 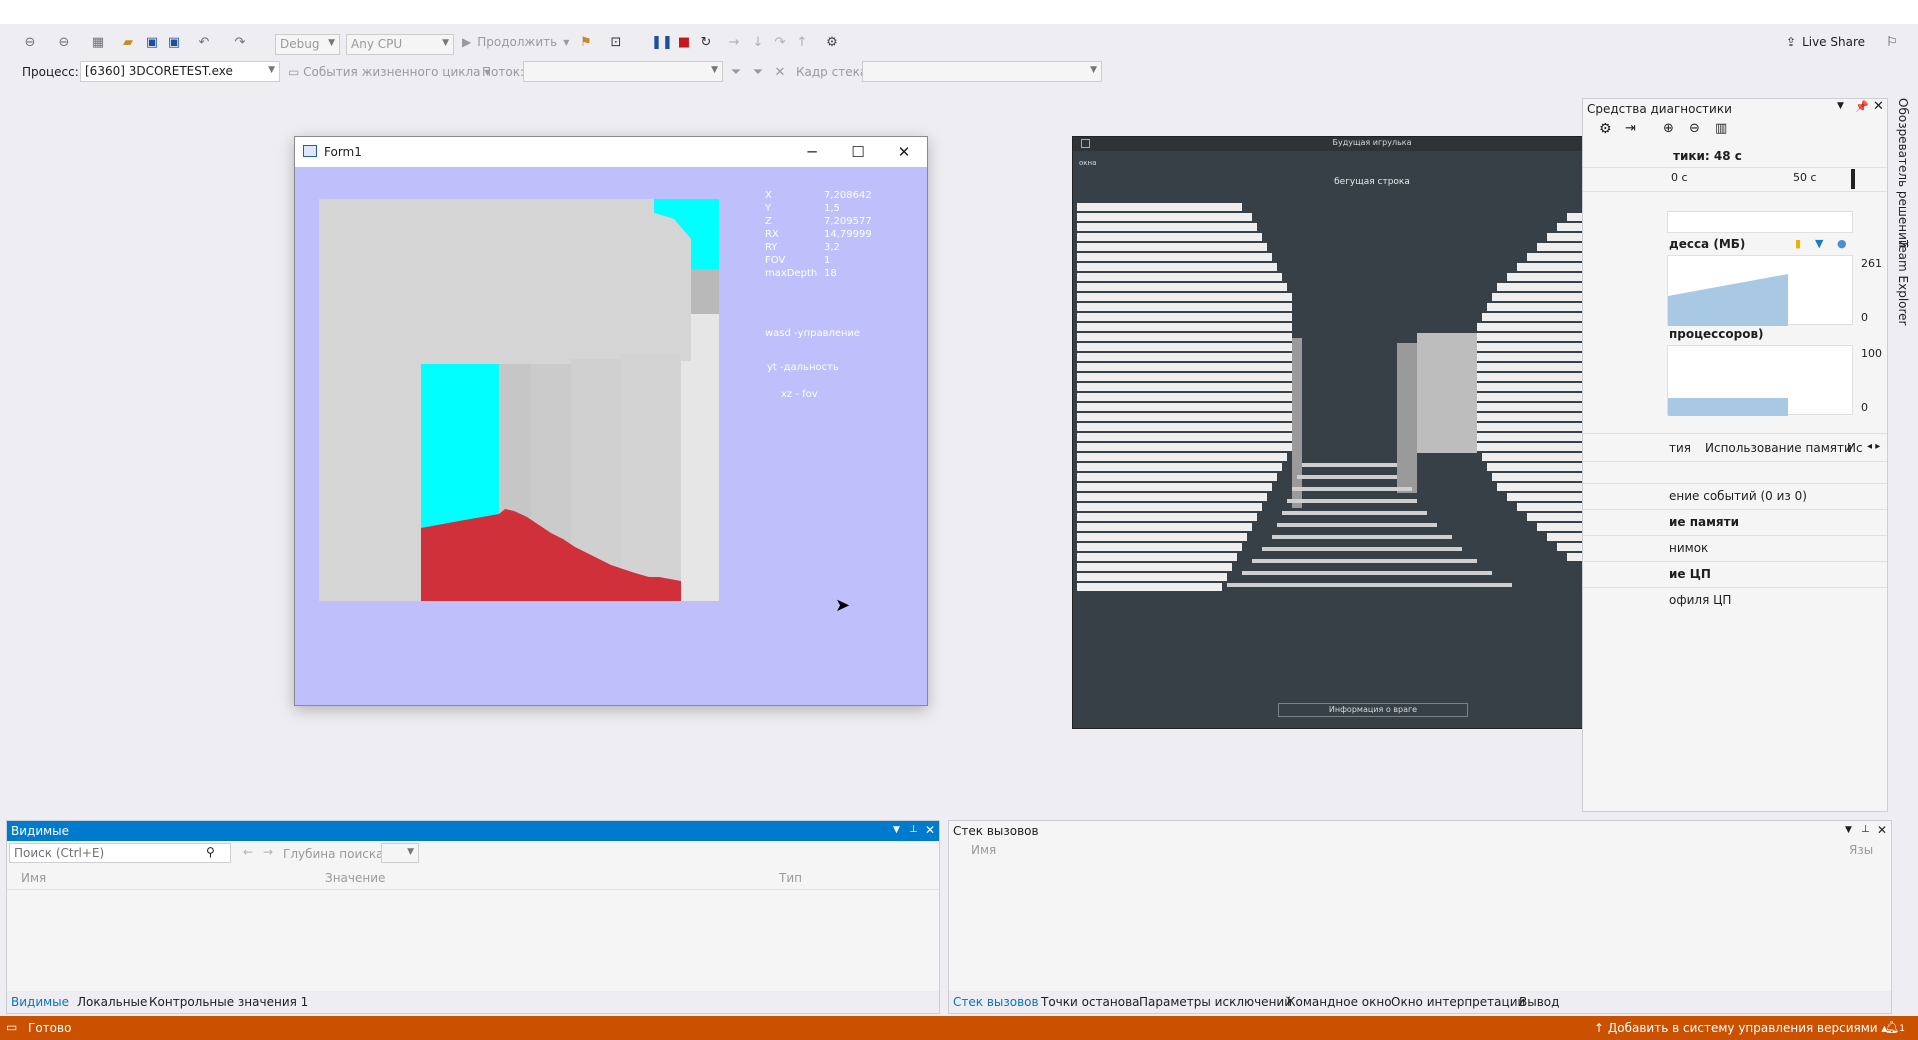 I want to click on lifecycle-label: События жизненного цикла, so click(x=392, y=72).